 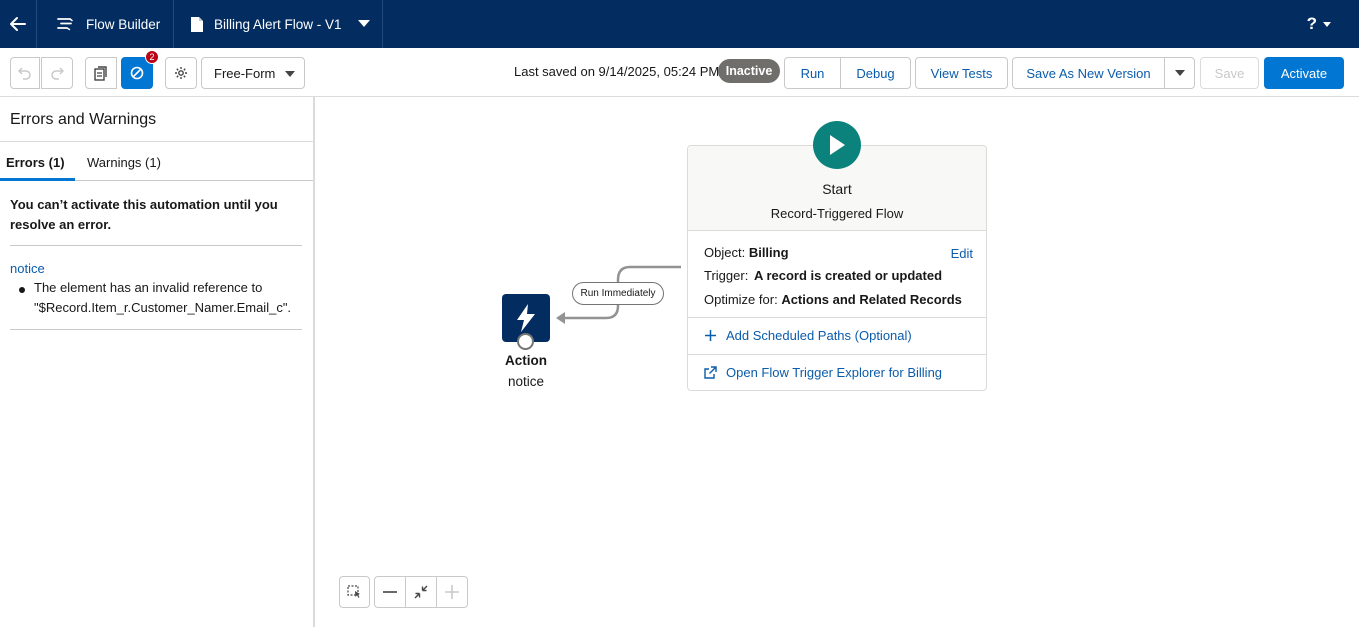 I want to click on undo-button, so click(x=25, y=73).